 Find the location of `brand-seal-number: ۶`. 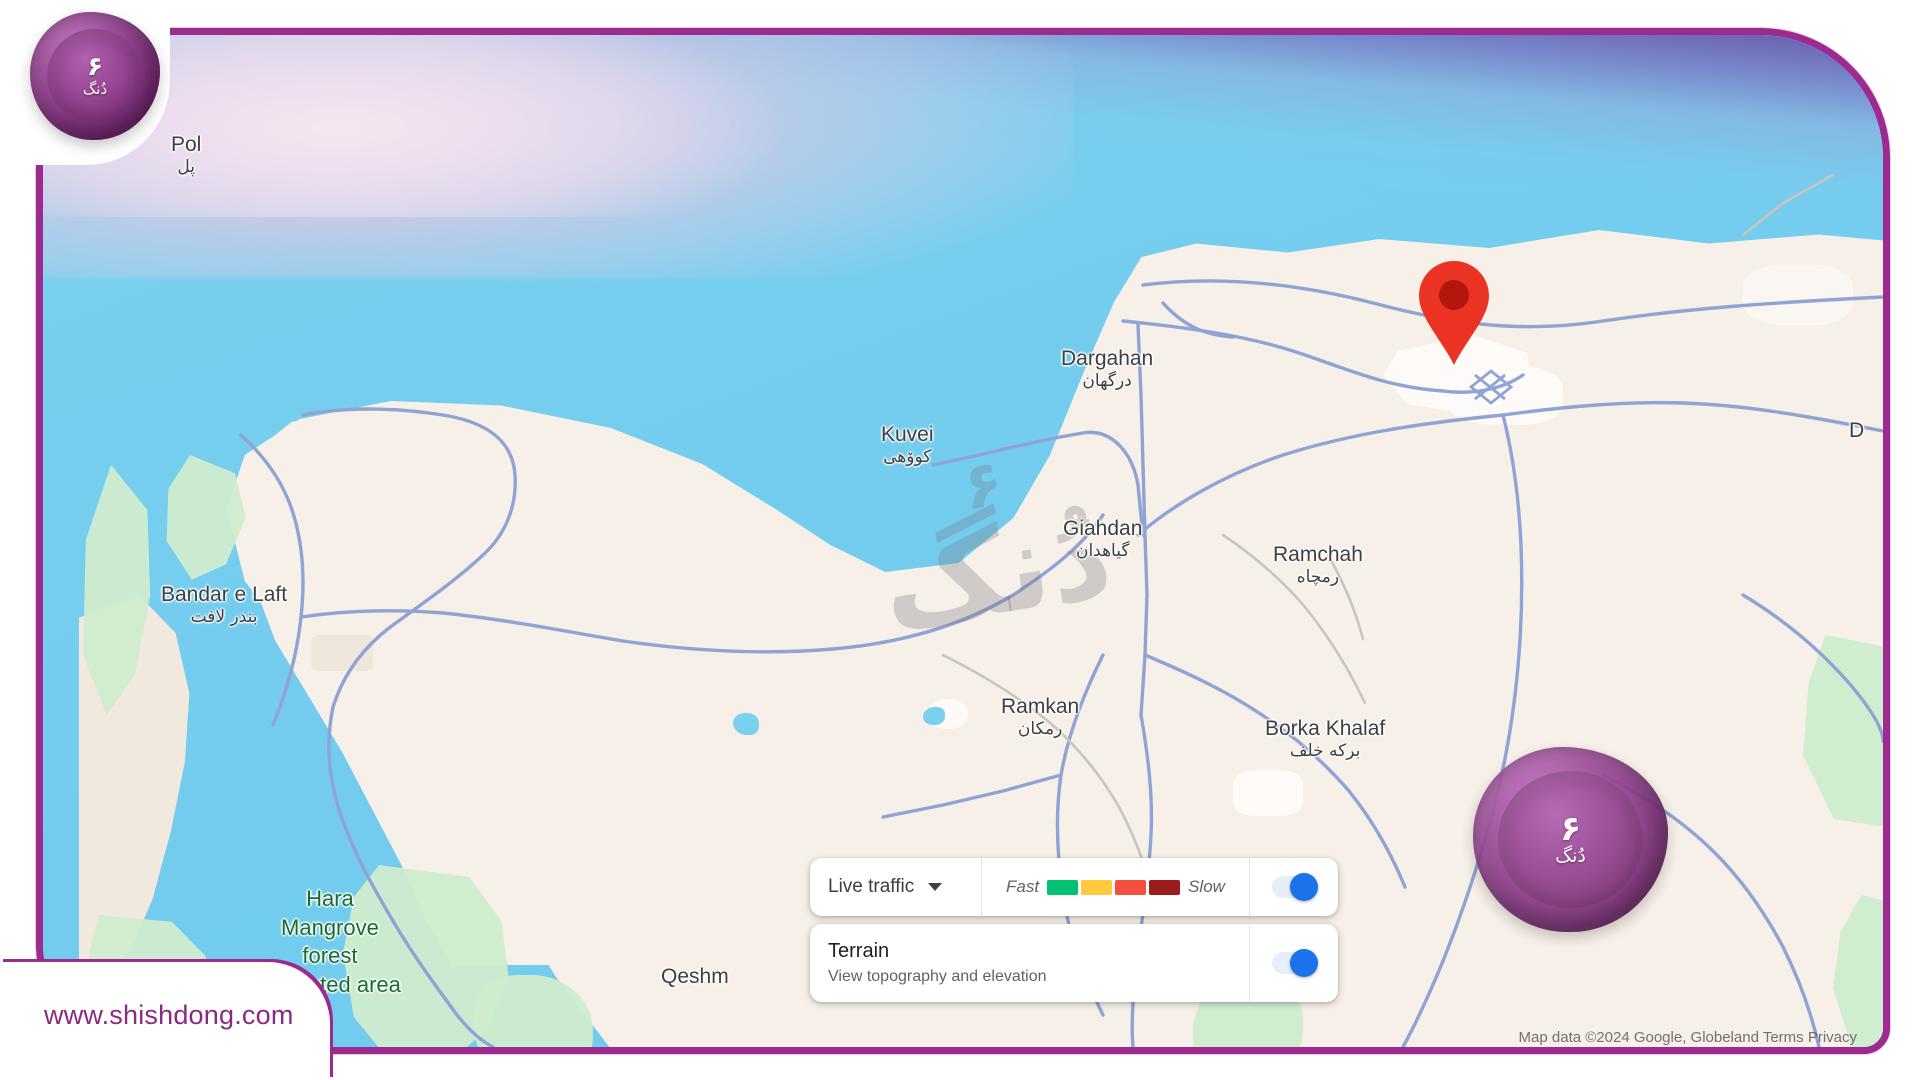

brand-seal-number: ۶ is located at coordinates (95, 67).